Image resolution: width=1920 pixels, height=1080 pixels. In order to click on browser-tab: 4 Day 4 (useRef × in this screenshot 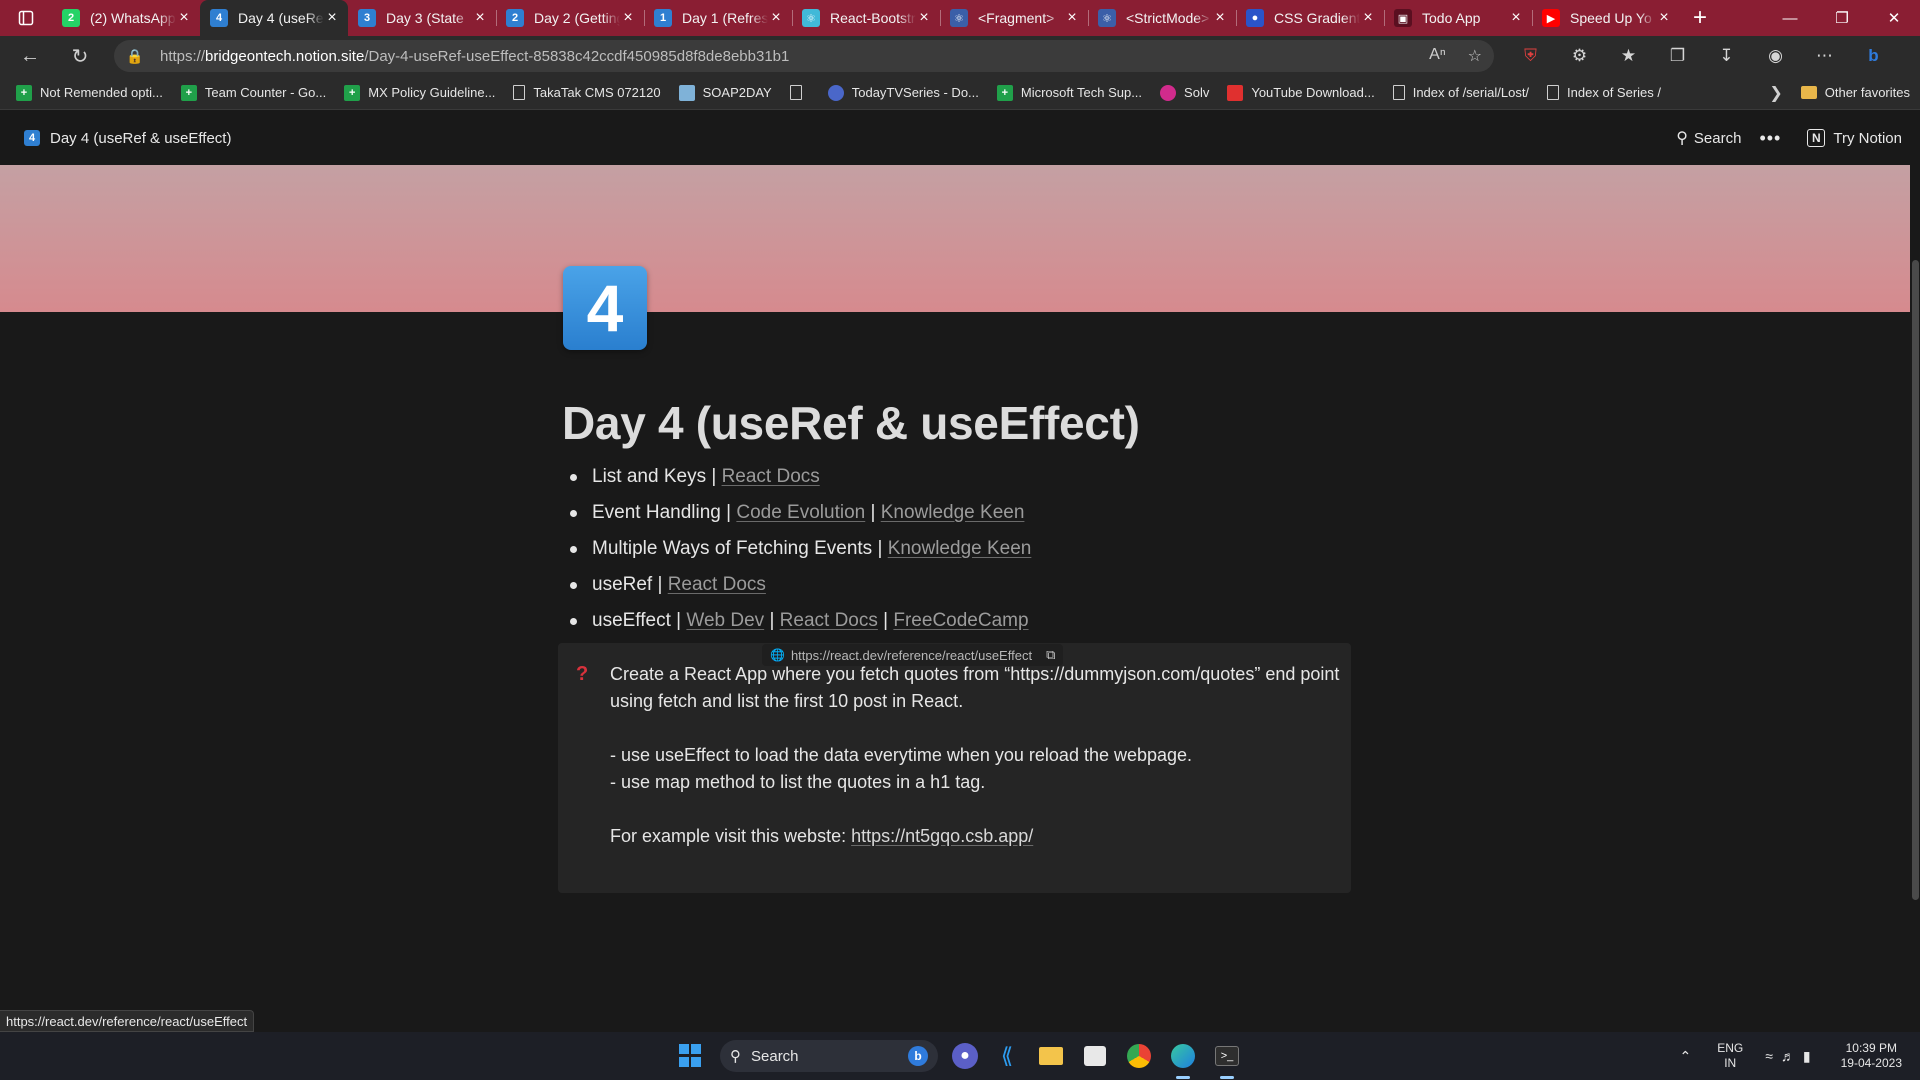, I will do `click(274, 18)`.